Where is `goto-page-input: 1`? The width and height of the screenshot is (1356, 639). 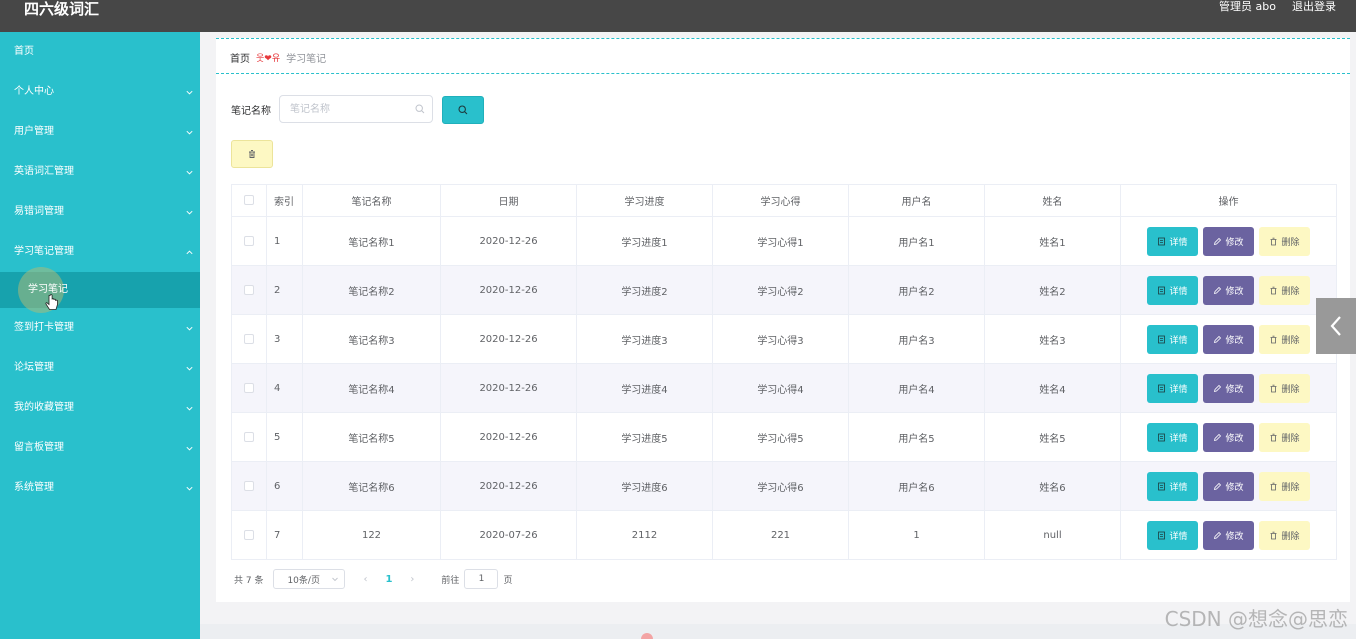 goto-page-input: 1 is located at coordinates (481, 579).